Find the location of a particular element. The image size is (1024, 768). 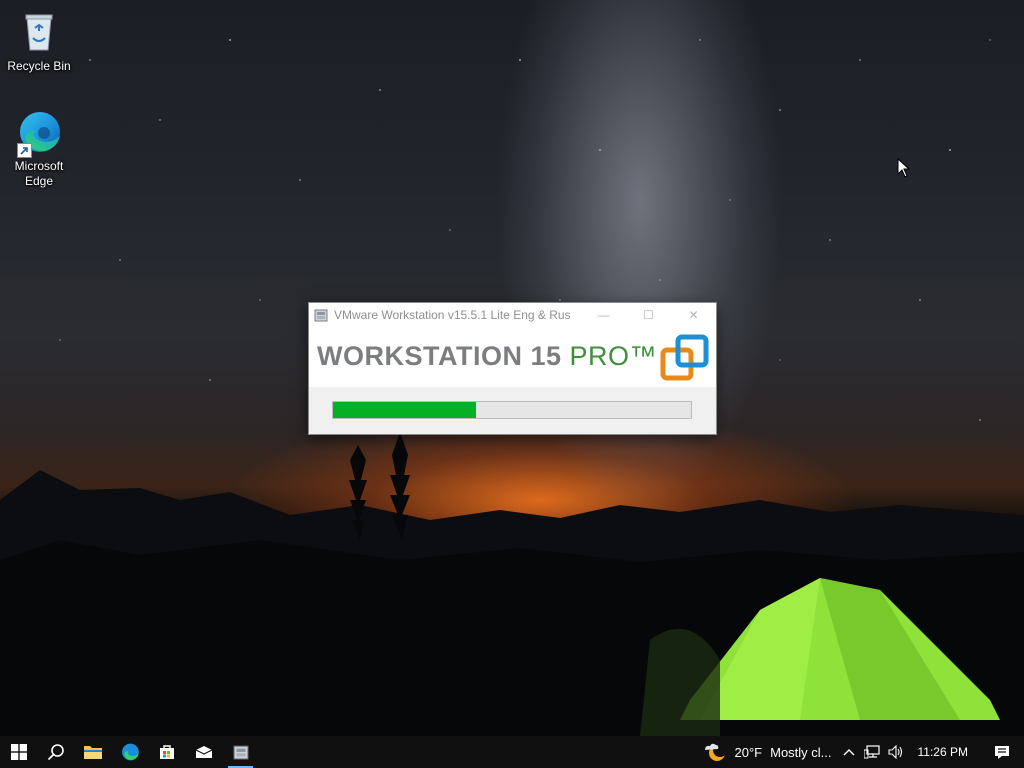

progress-area is located at coordinates (512, 410).